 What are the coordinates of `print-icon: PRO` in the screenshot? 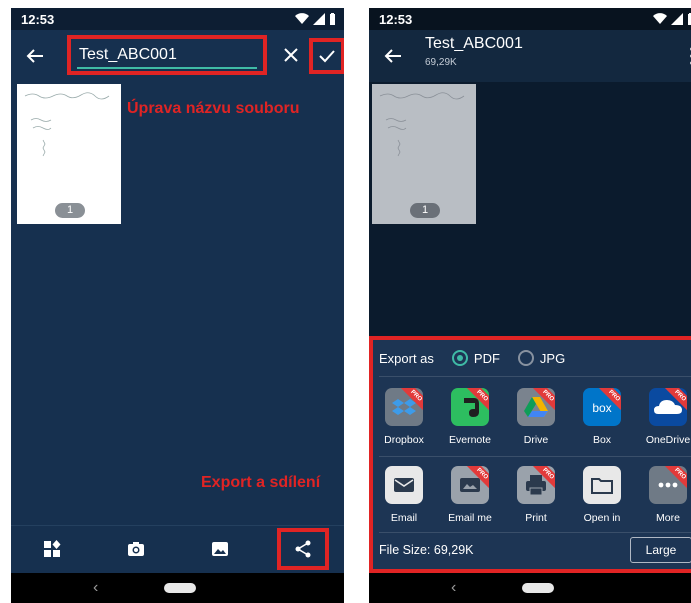 It's located at (536, 485).